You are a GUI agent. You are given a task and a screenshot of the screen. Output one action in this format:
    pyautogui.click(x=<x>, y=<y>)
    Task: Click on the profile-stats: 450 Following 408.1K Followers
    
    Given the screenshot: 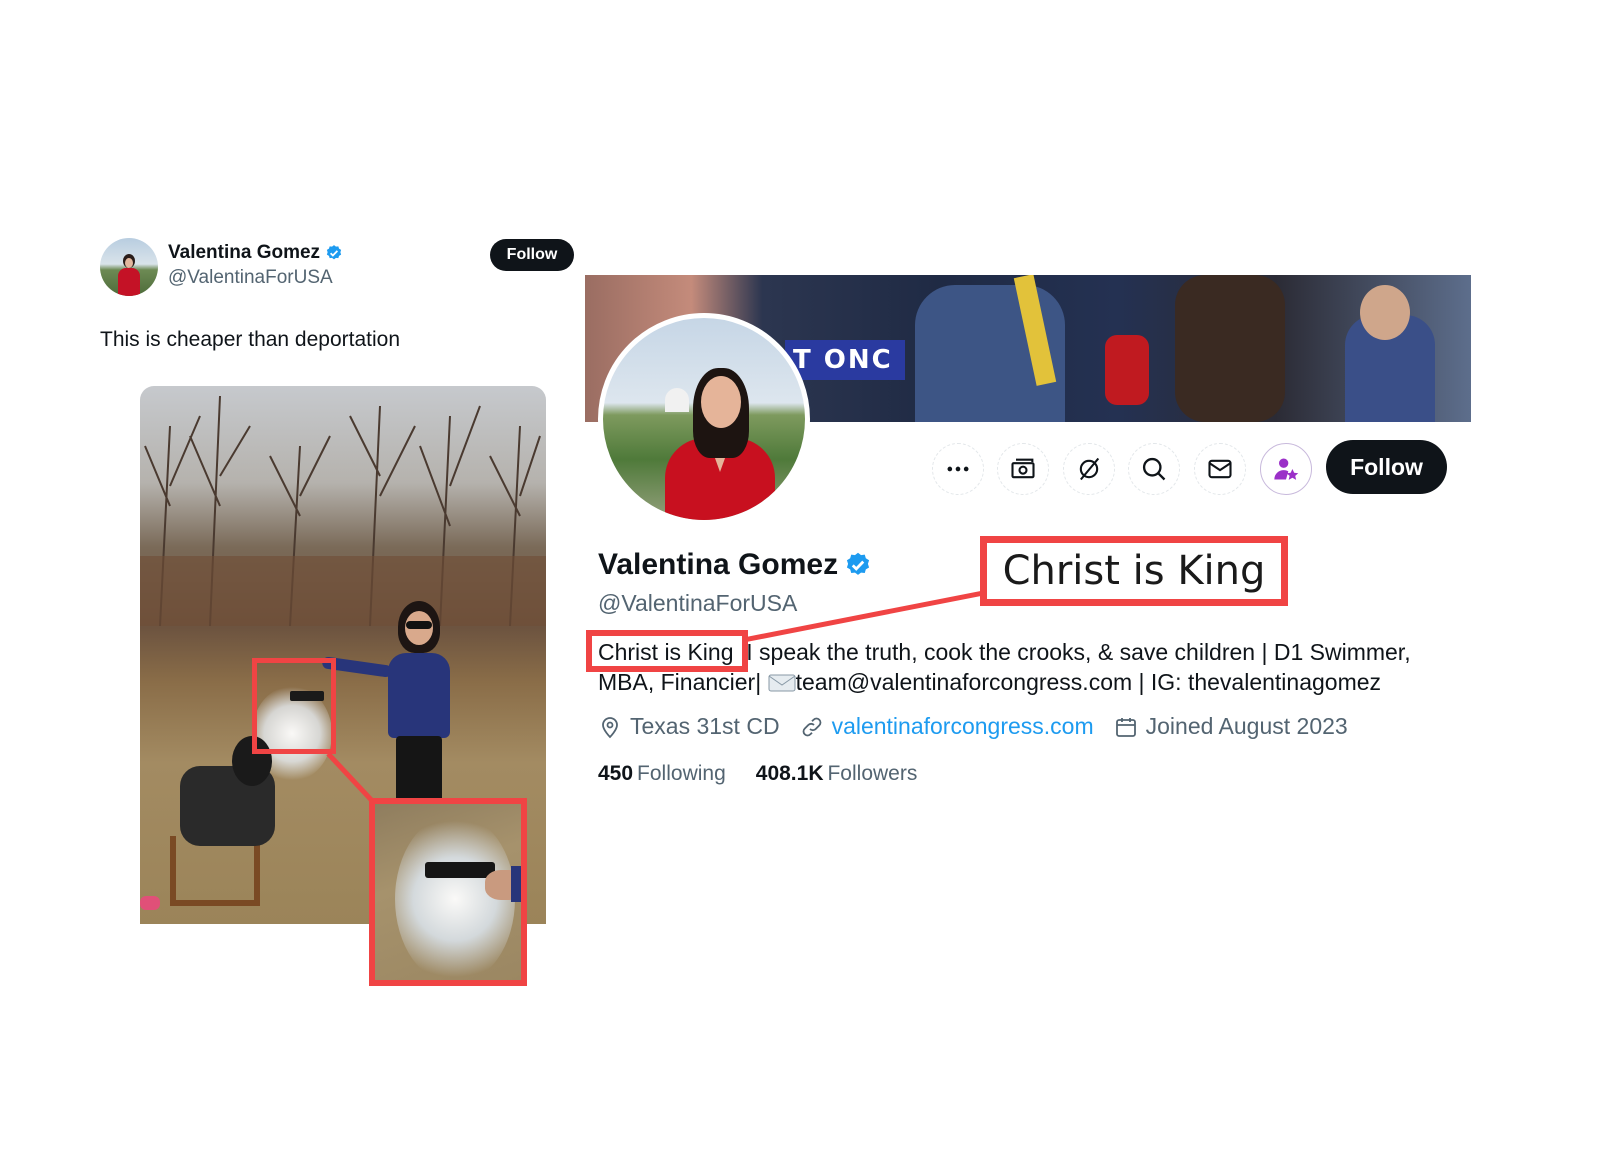 What is the action you would take?
    pyautogui.click(x=757, y=774)
    